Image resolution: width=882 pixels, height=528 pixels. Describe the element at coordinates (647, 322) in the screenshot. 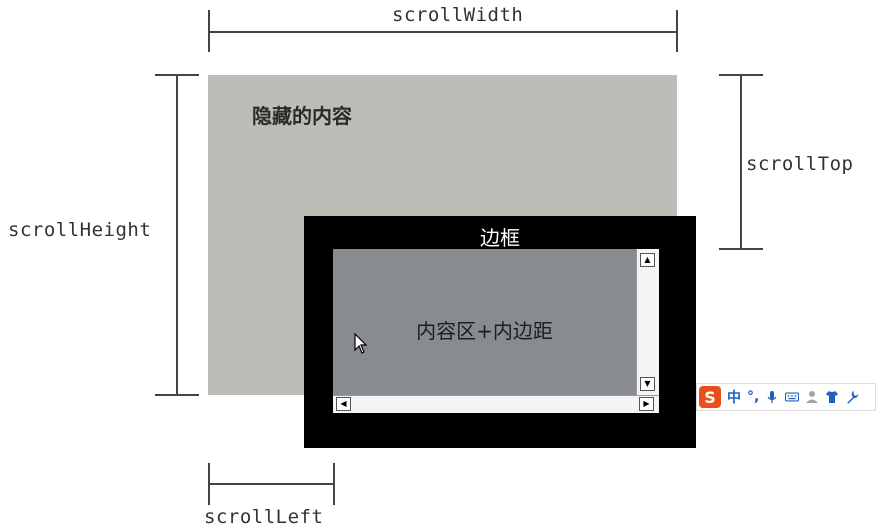

I see `vertical-scrollbar: ▲ ▼` at that location.